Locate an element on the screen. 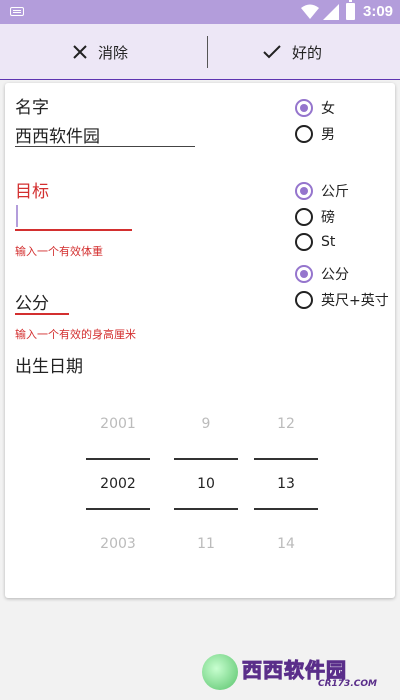 The image size is (400, 700). picker-item-next: 11 is located at coordinates (206, 544).